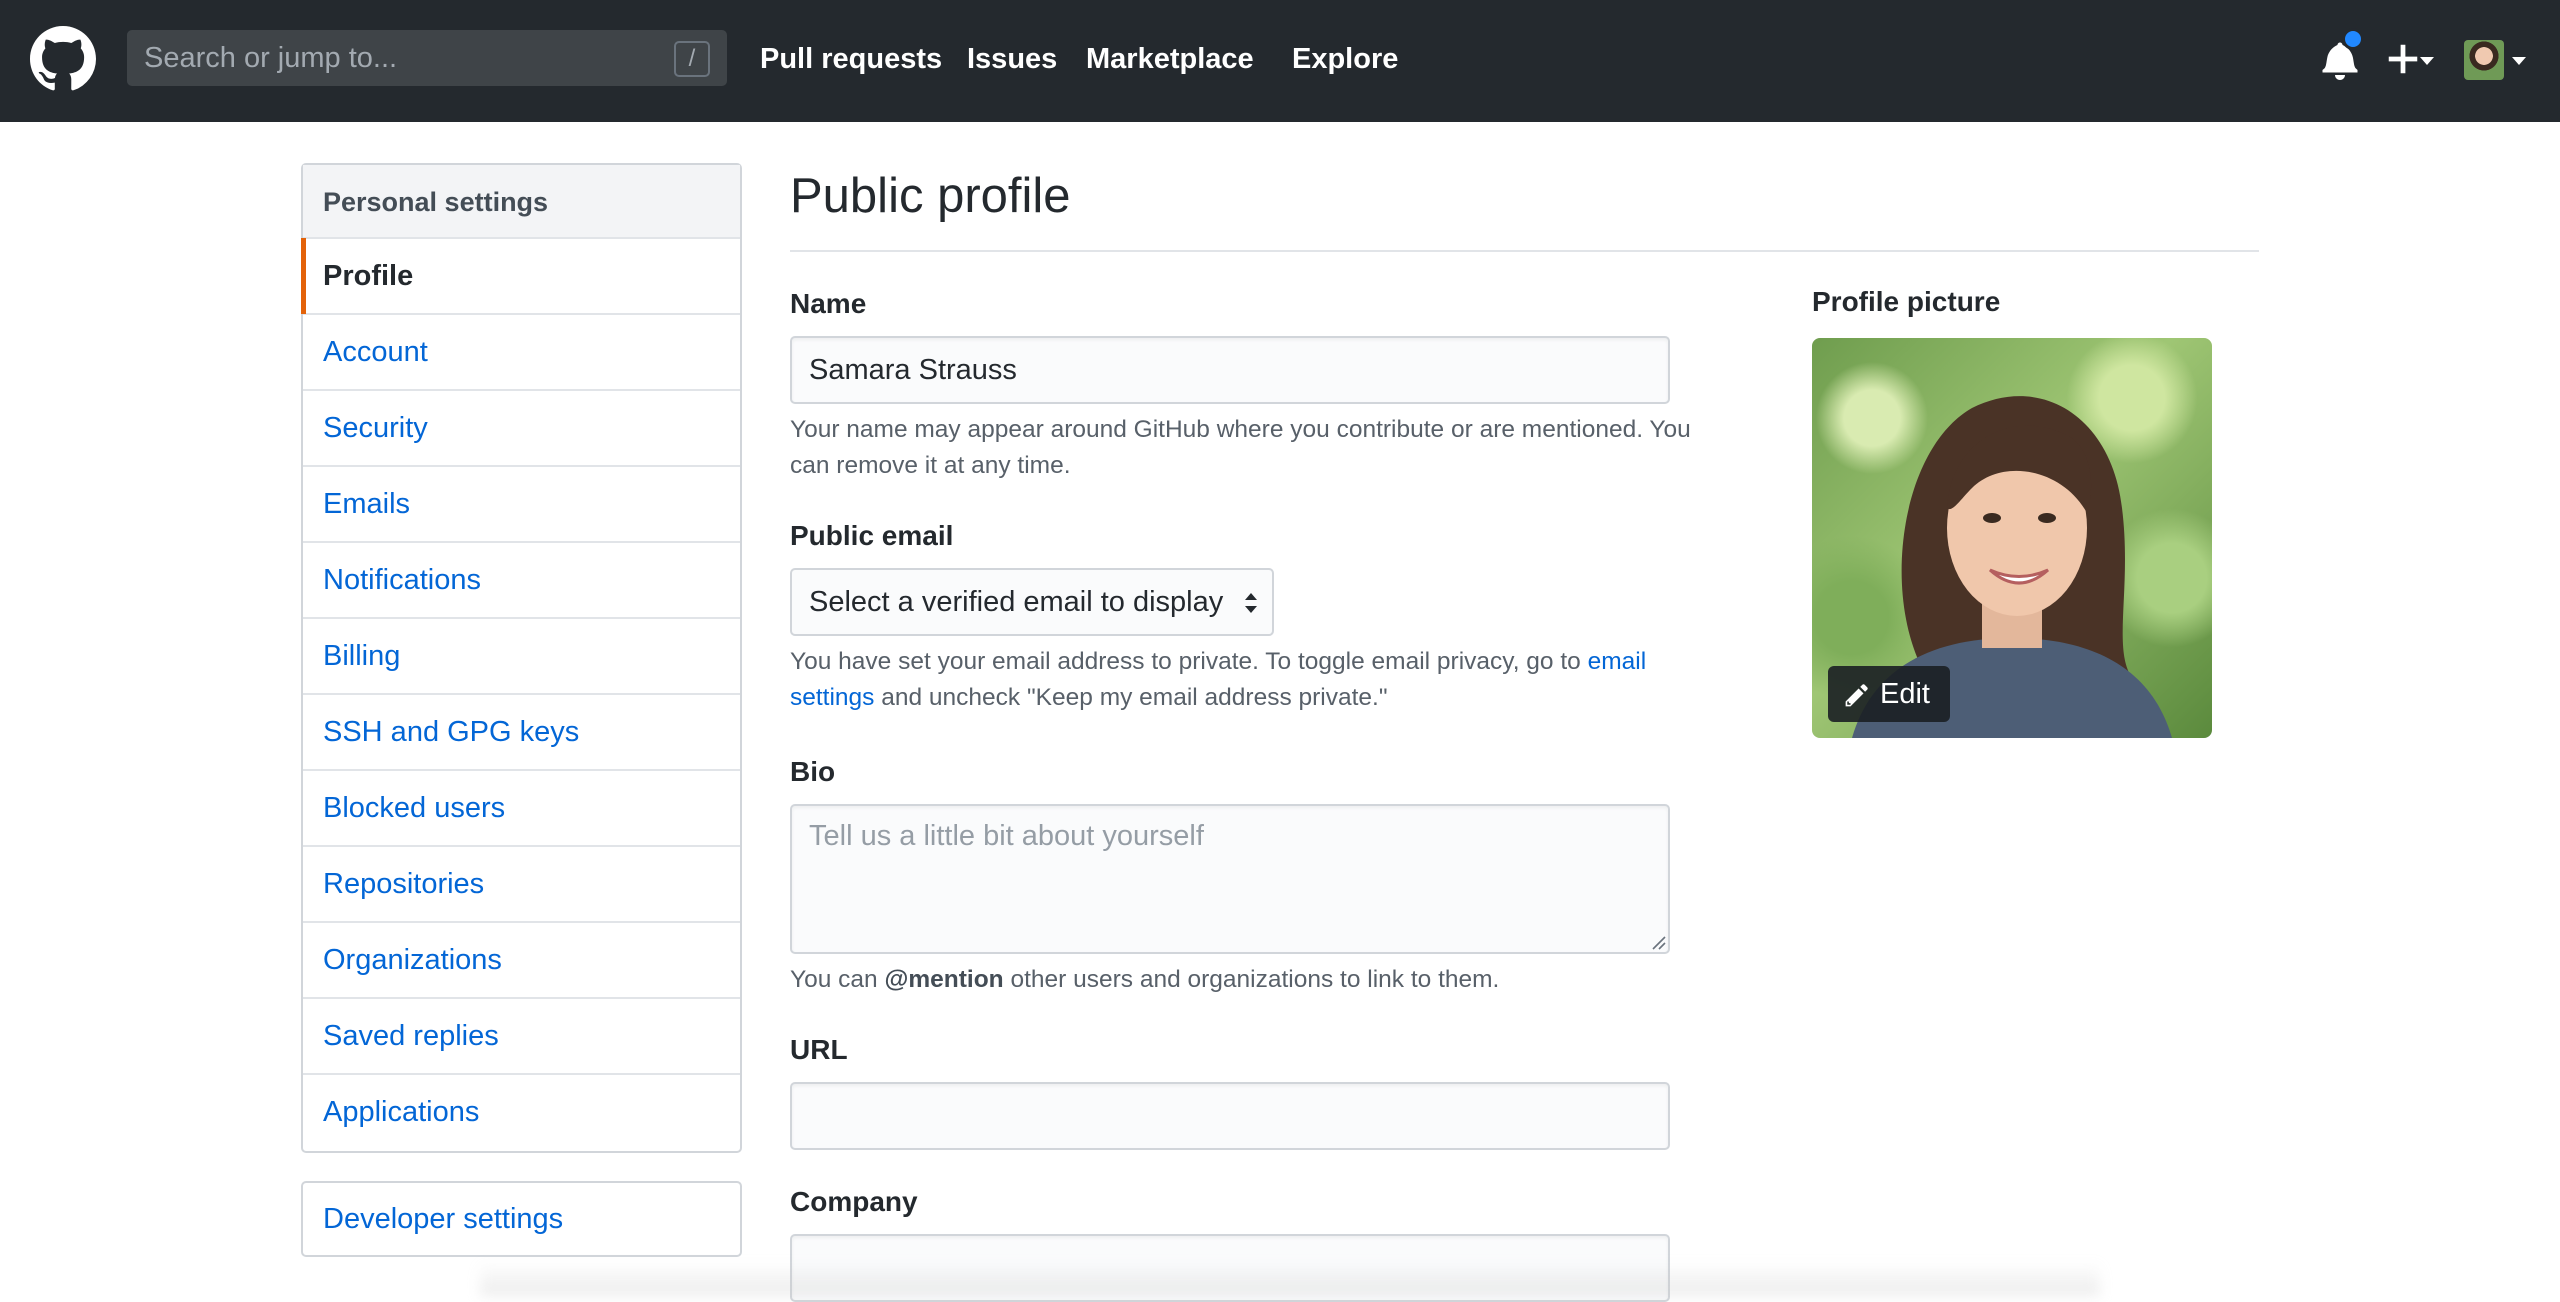 This screenshot has height=1302, width=2560. What do you see at coordinates (819, 1049) in the screenshot?
I see `url-label: URL` at bounding box center [819, 1049].